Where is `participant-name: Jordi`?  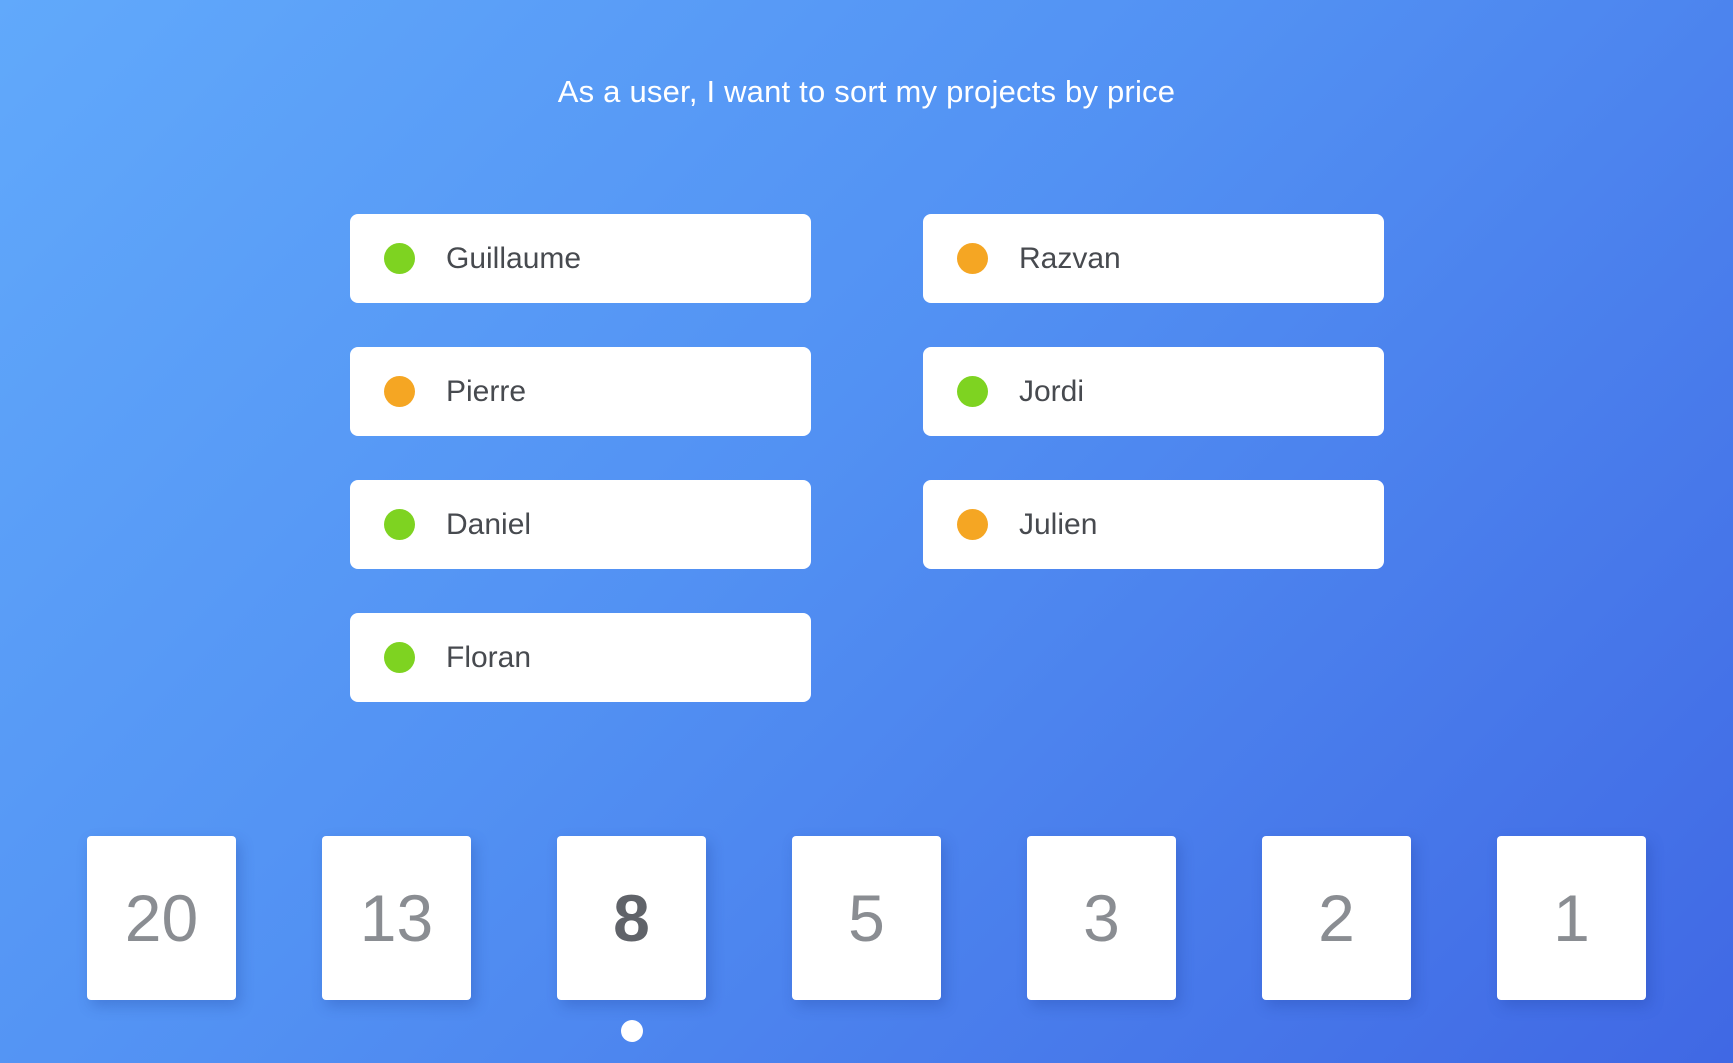
participant-name: Jordi is located at coordinates (1052, 391).